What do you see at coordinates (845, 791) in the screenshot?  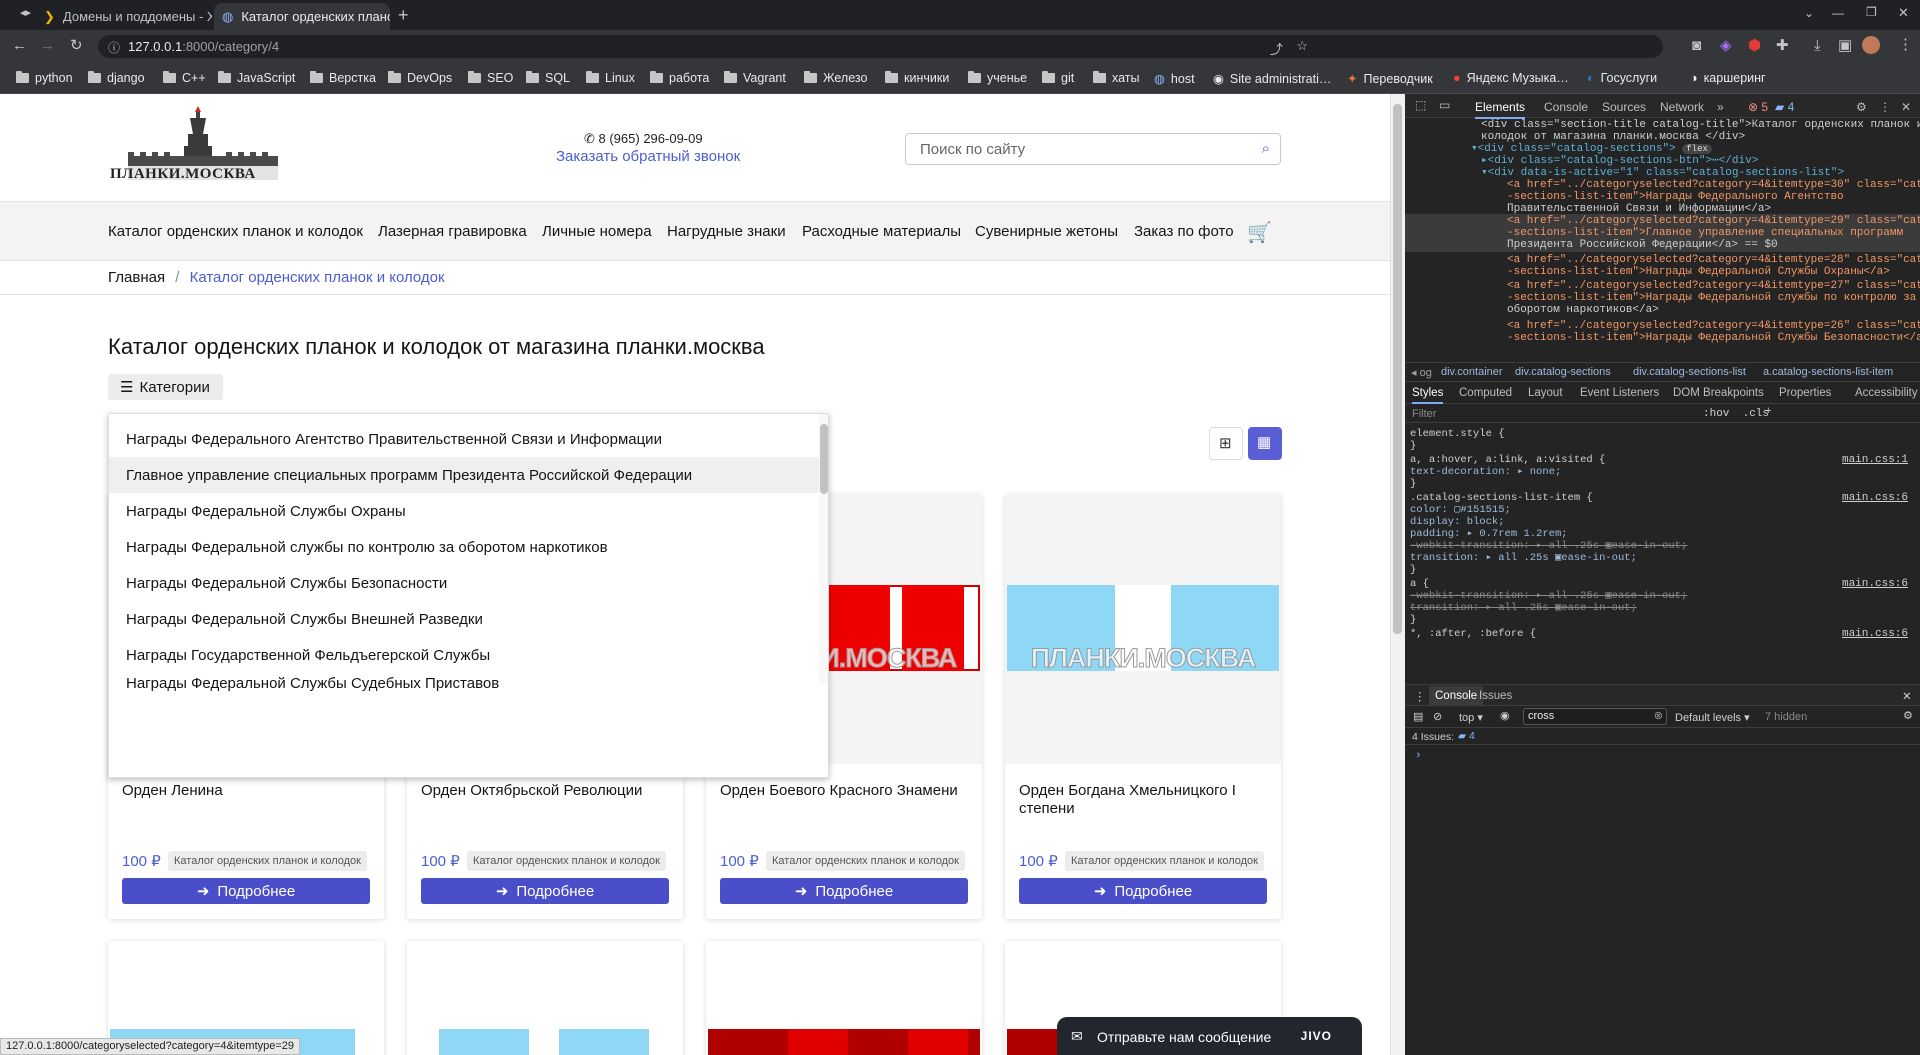 I see `product-title: Орден Боевого Красного Знамени` at bounding box center [845, 791].